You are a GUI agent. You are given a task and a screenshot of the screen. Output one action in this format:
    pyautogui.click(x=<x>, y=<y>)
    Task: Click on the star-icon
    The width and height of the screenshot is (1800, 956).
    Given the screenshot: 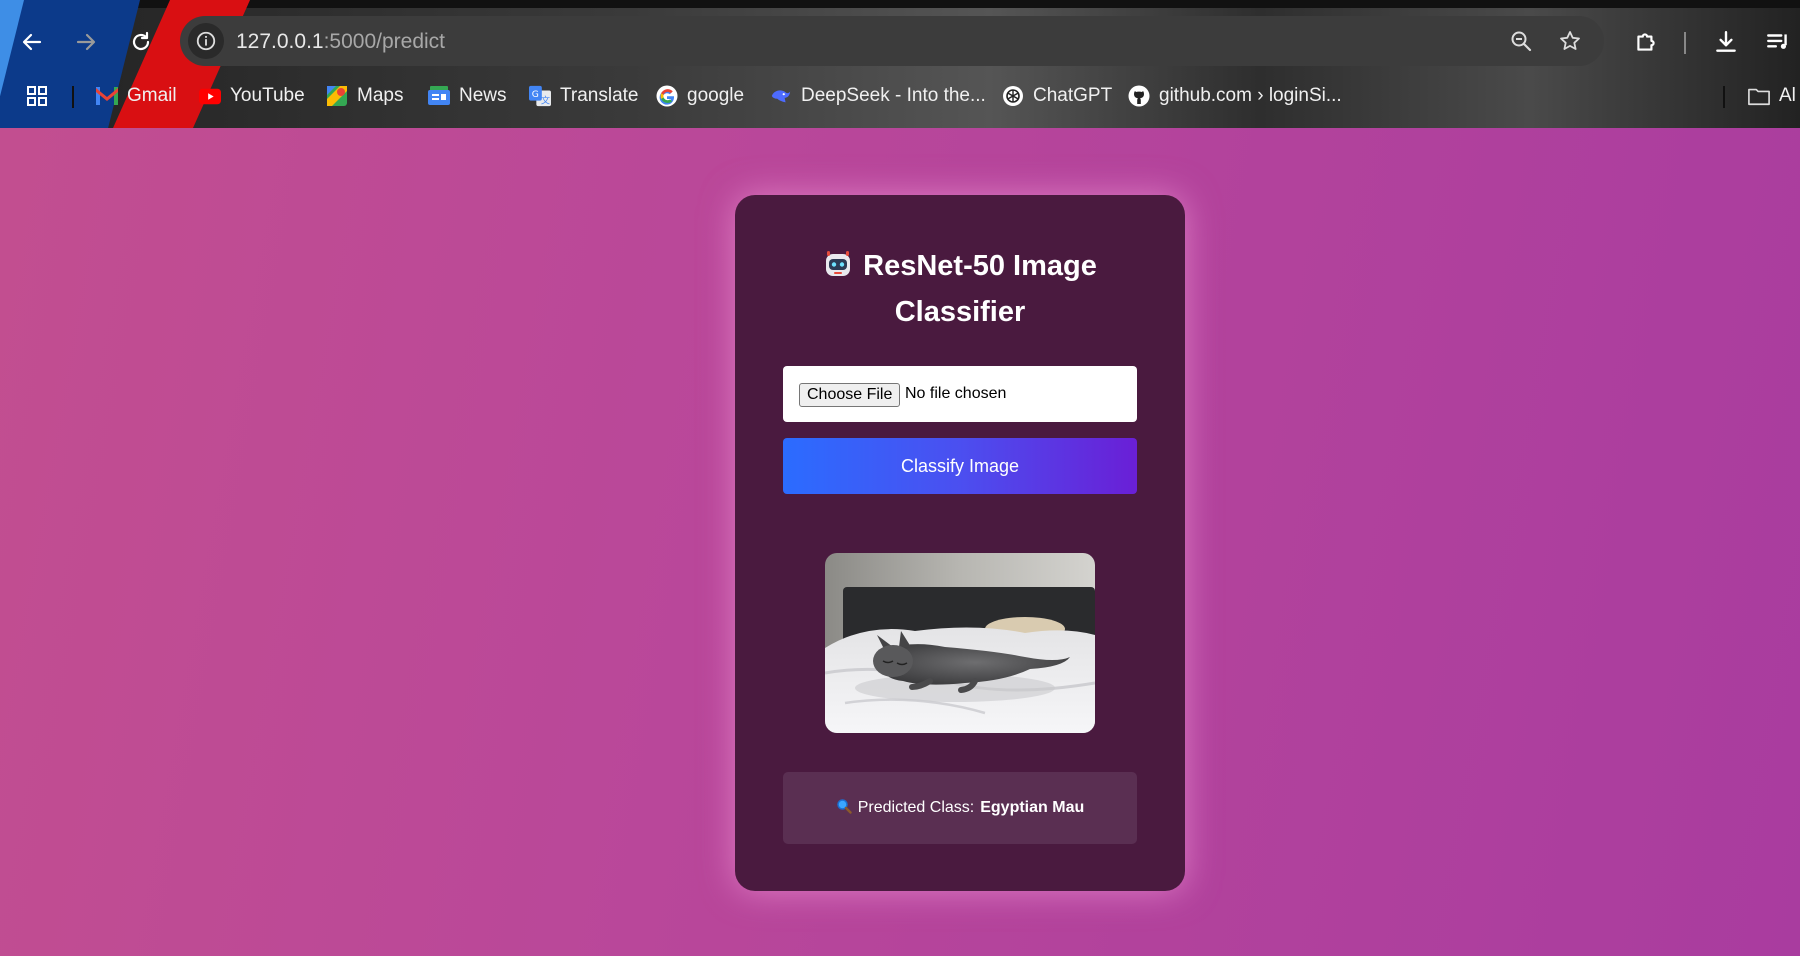 What is the action you would take?
    pyautogui.click(x=1570, y=40)
    